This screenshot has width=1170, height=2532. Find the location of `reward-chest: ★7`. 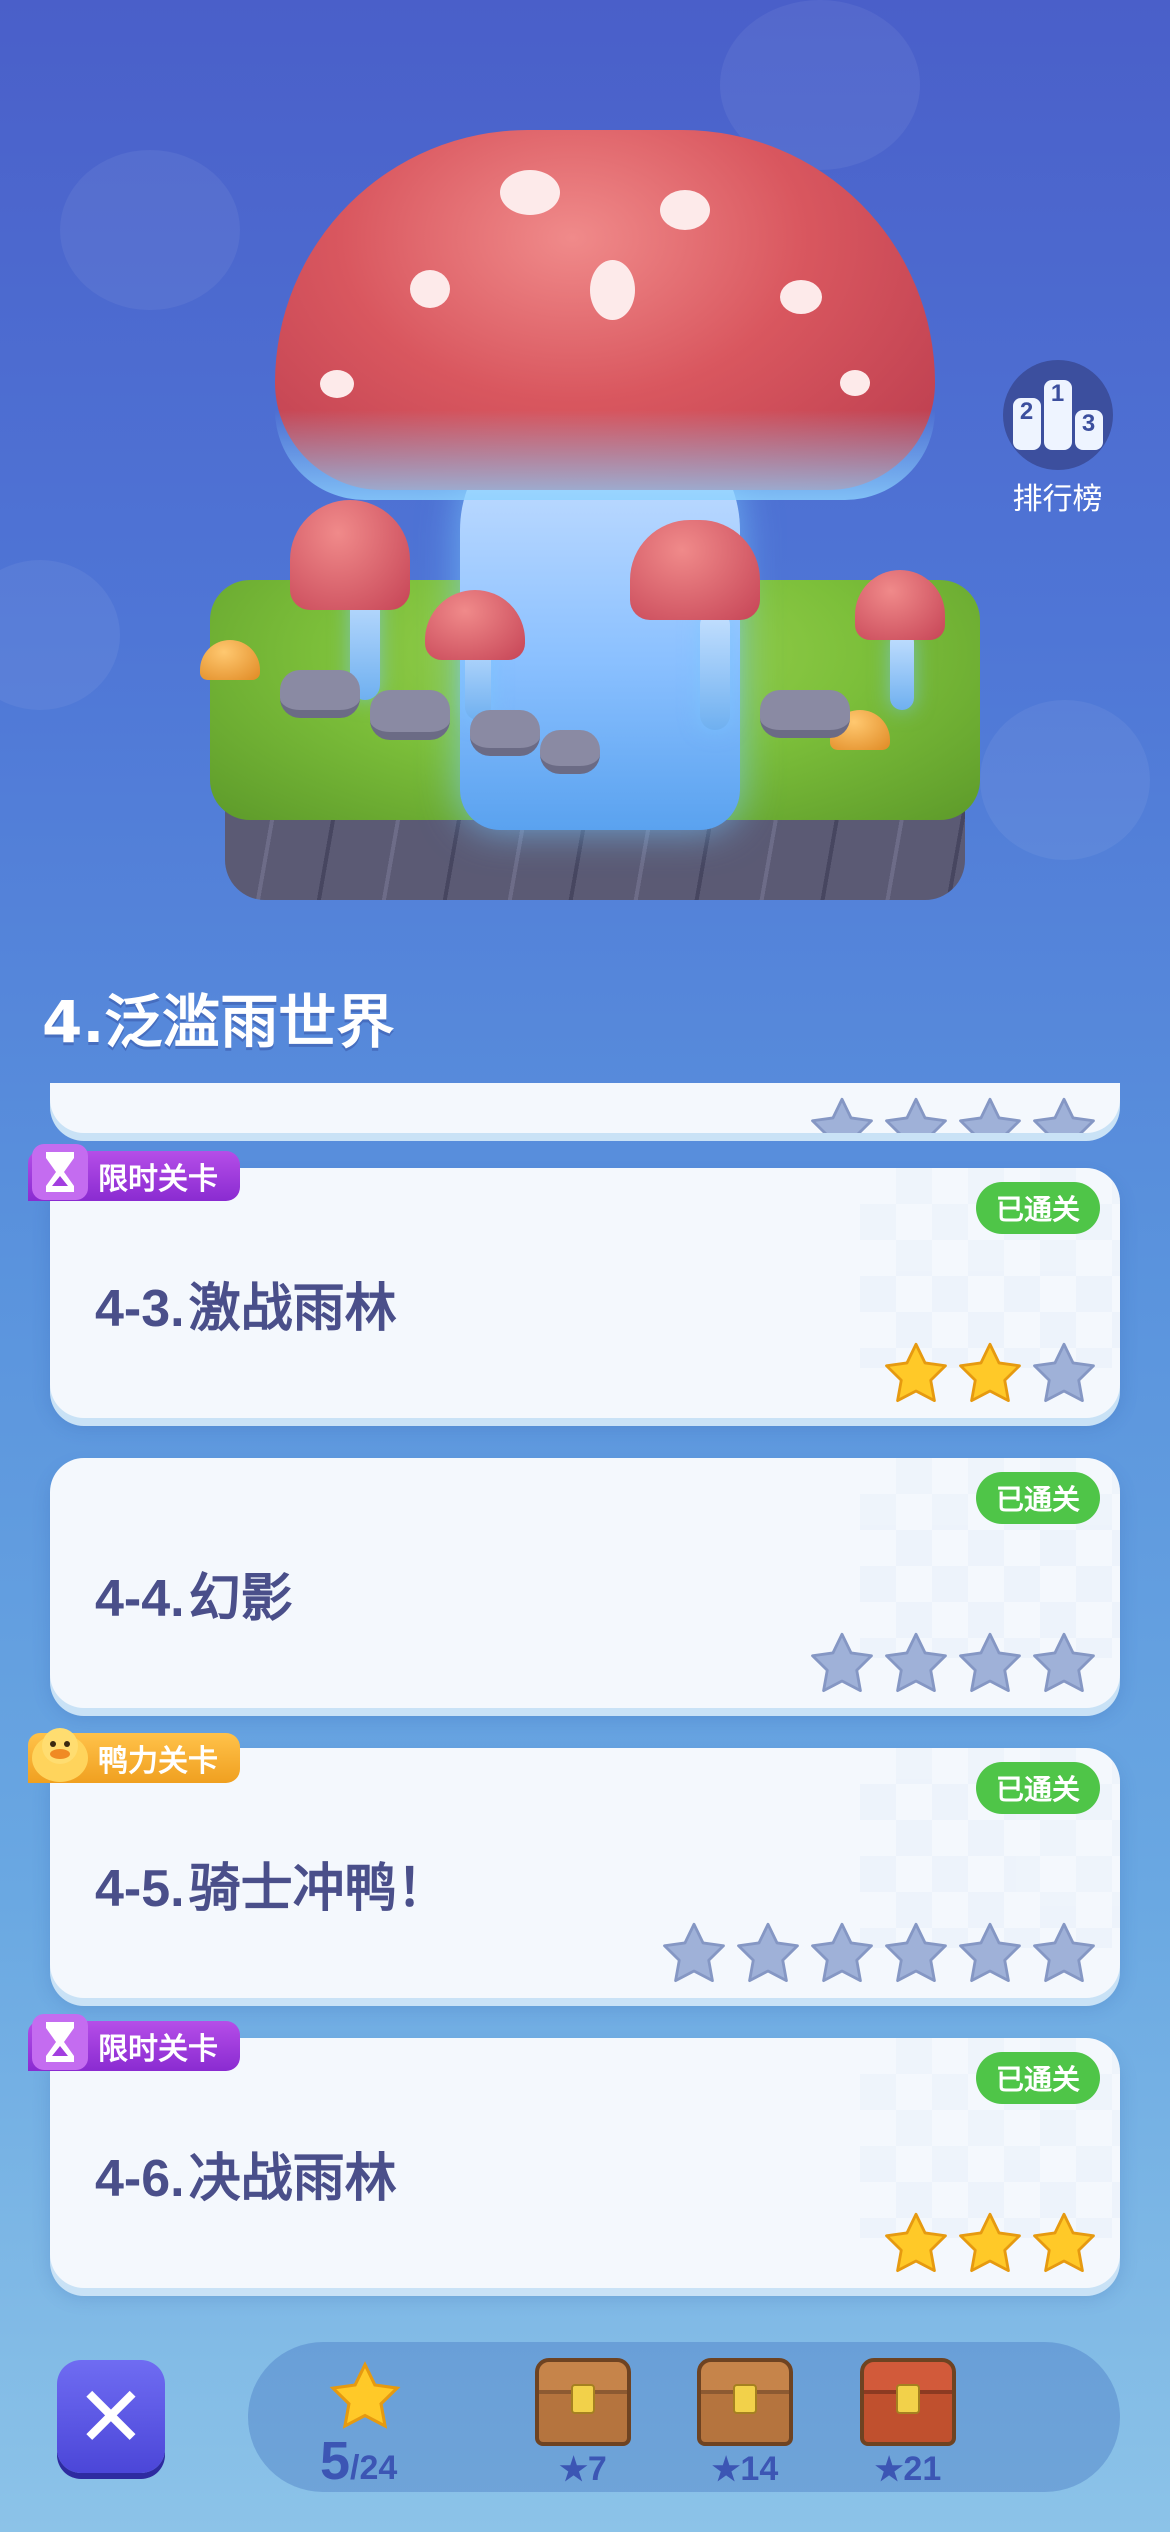

reward-chest: ★7 is located at coordinates (583, 2423).